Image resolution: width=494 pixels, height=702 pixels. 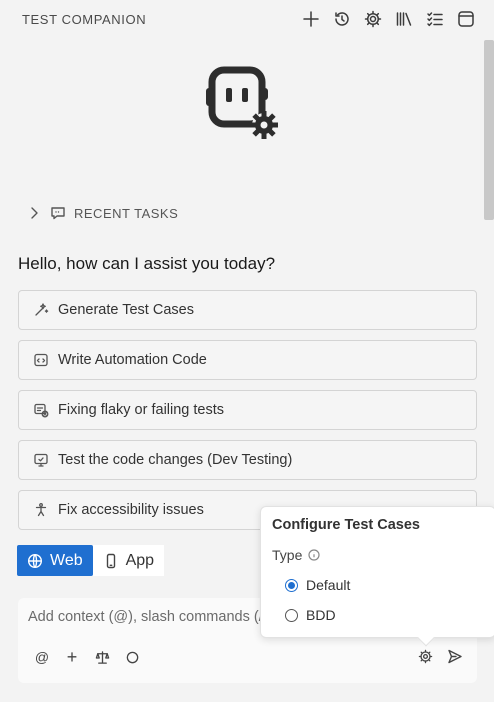 What do you see at coordinates (466, 19) in the screenshot?
I see `panel-icon` at bounding box center [466, 19].